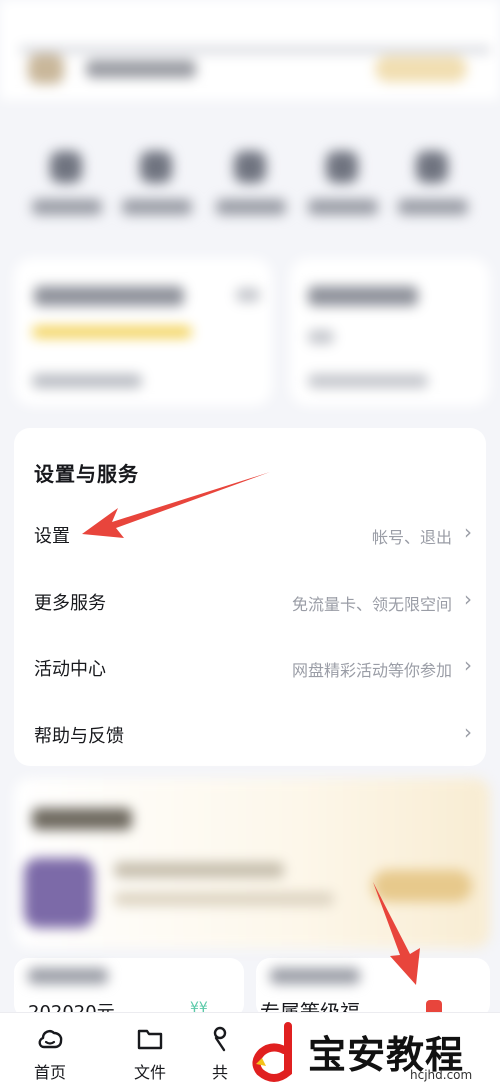  I want to click on more-services-label: 更多服务, so click(70, 603).